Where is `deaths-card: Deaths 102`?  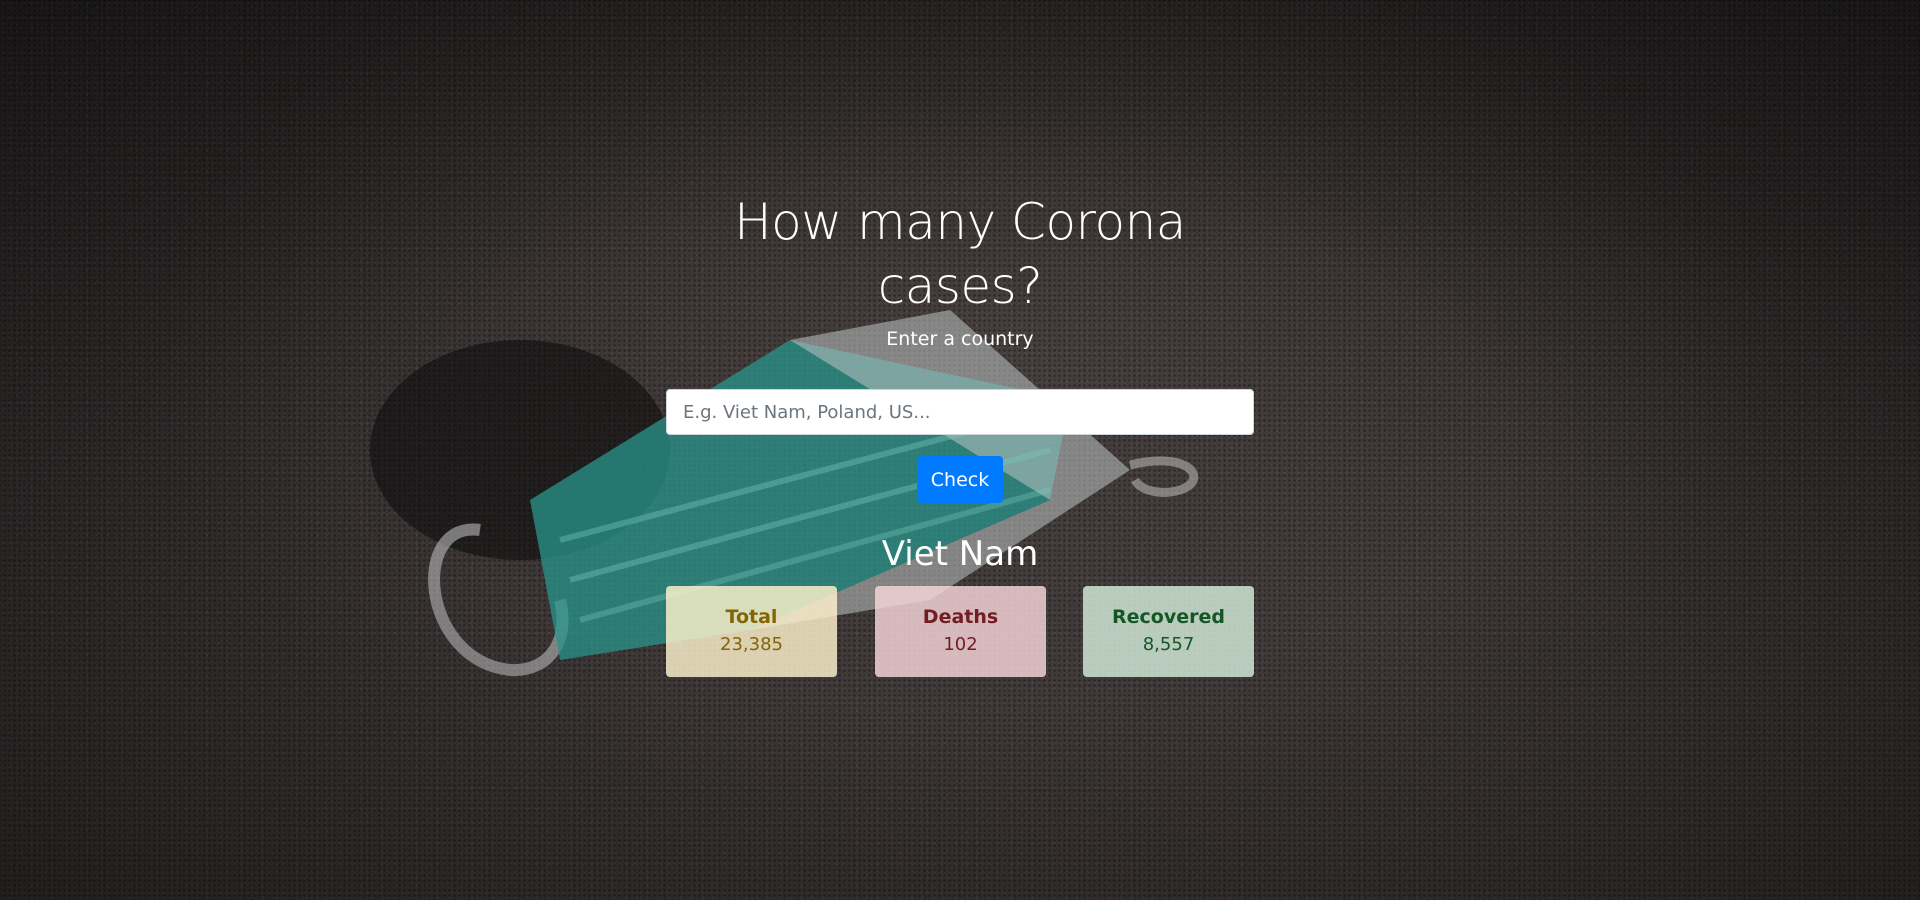 deaths-card: Deaths 102 is located at coordinates (960, 631).